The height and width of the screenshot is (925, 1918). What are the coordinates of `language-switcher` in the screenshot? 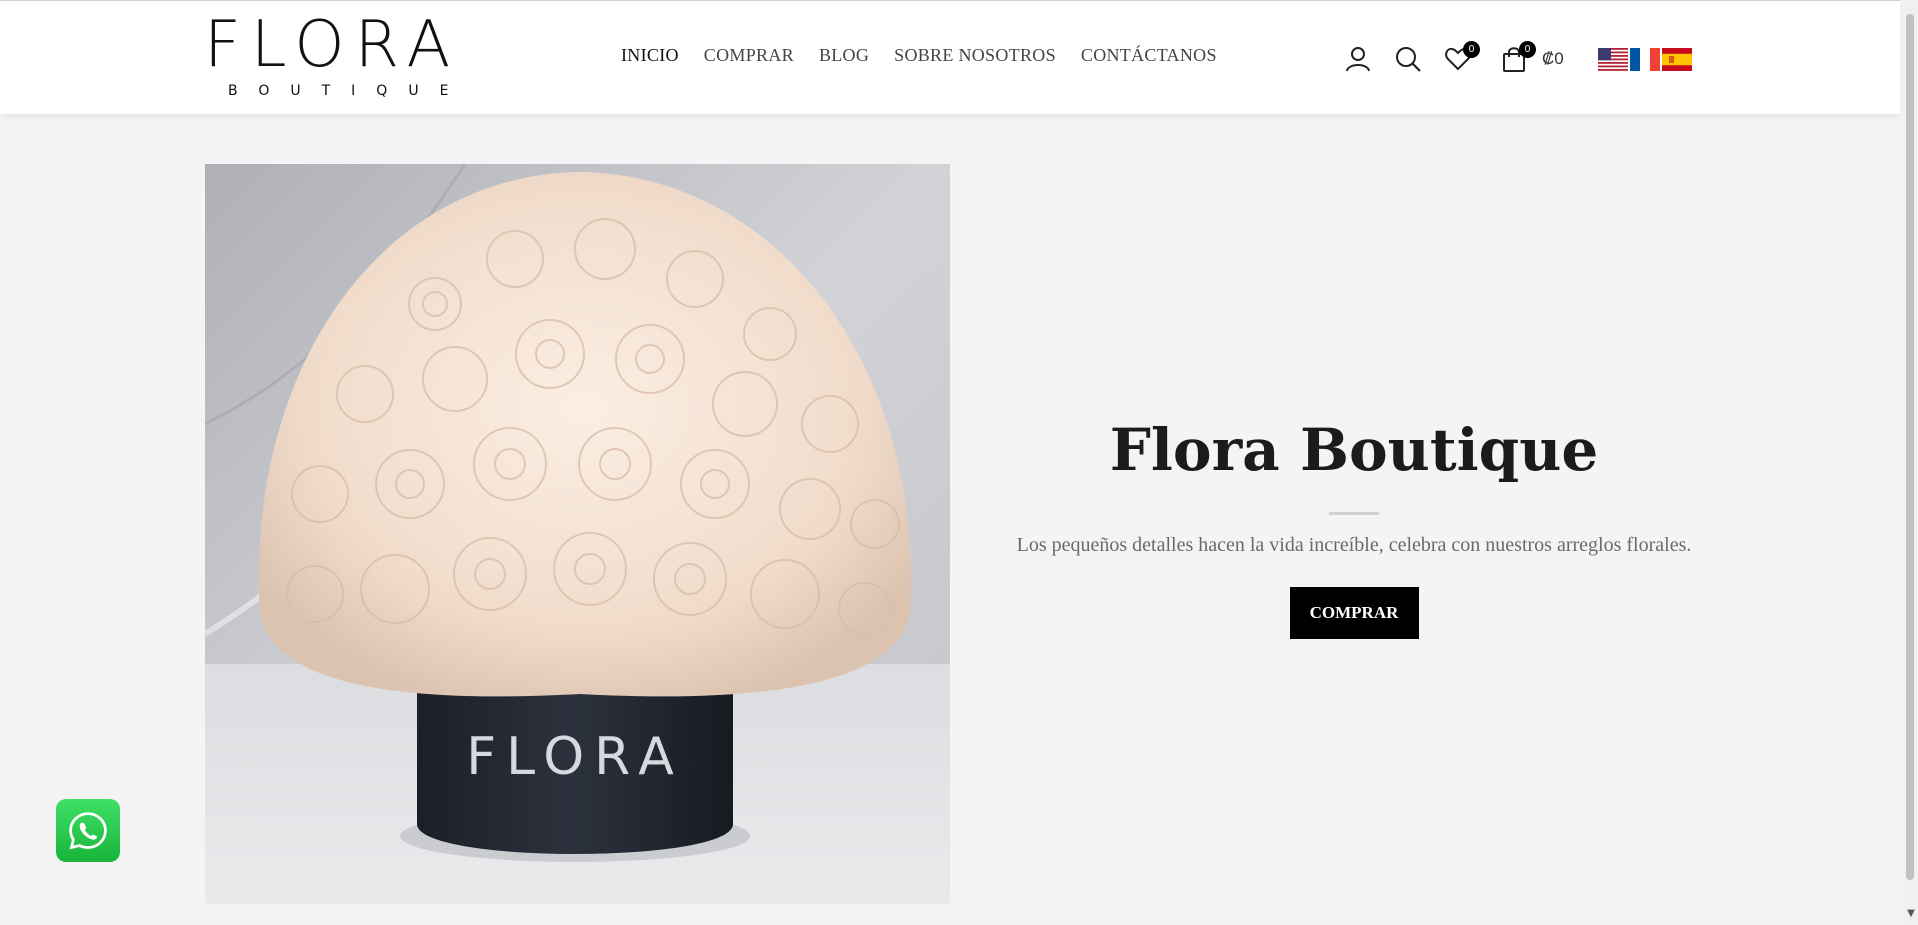 It's located at (1645, 59).